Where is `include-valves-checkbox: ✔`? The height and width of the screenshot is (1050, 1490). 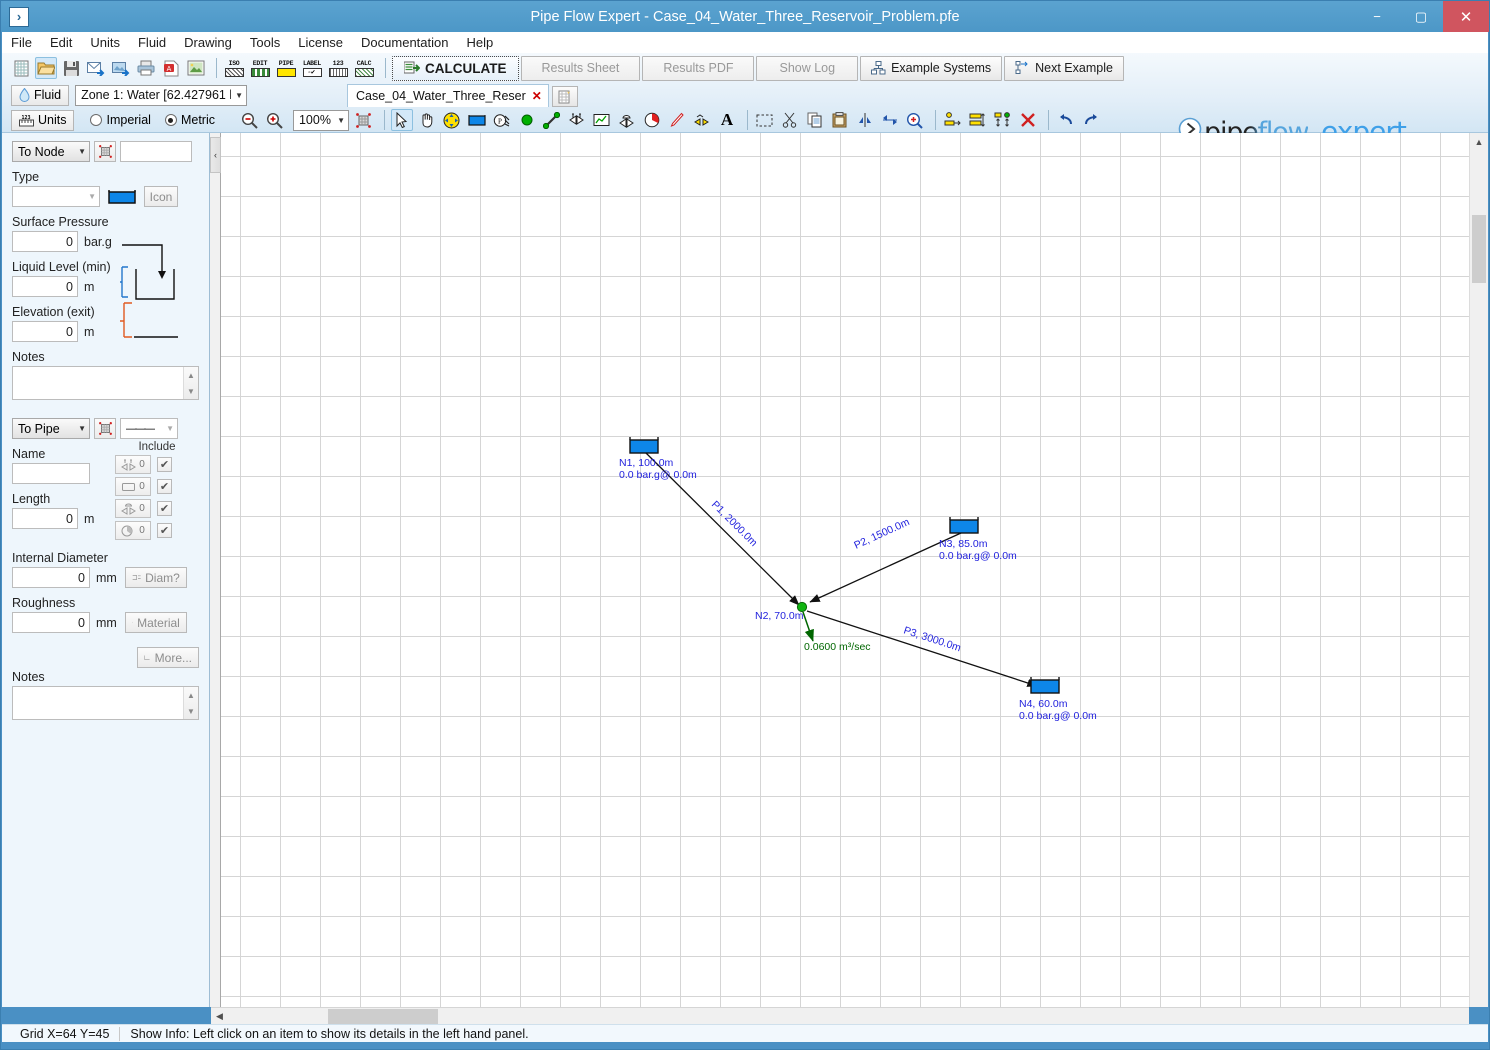 include-valves-checkbox: ✔ is located at coordinates (164, 508).